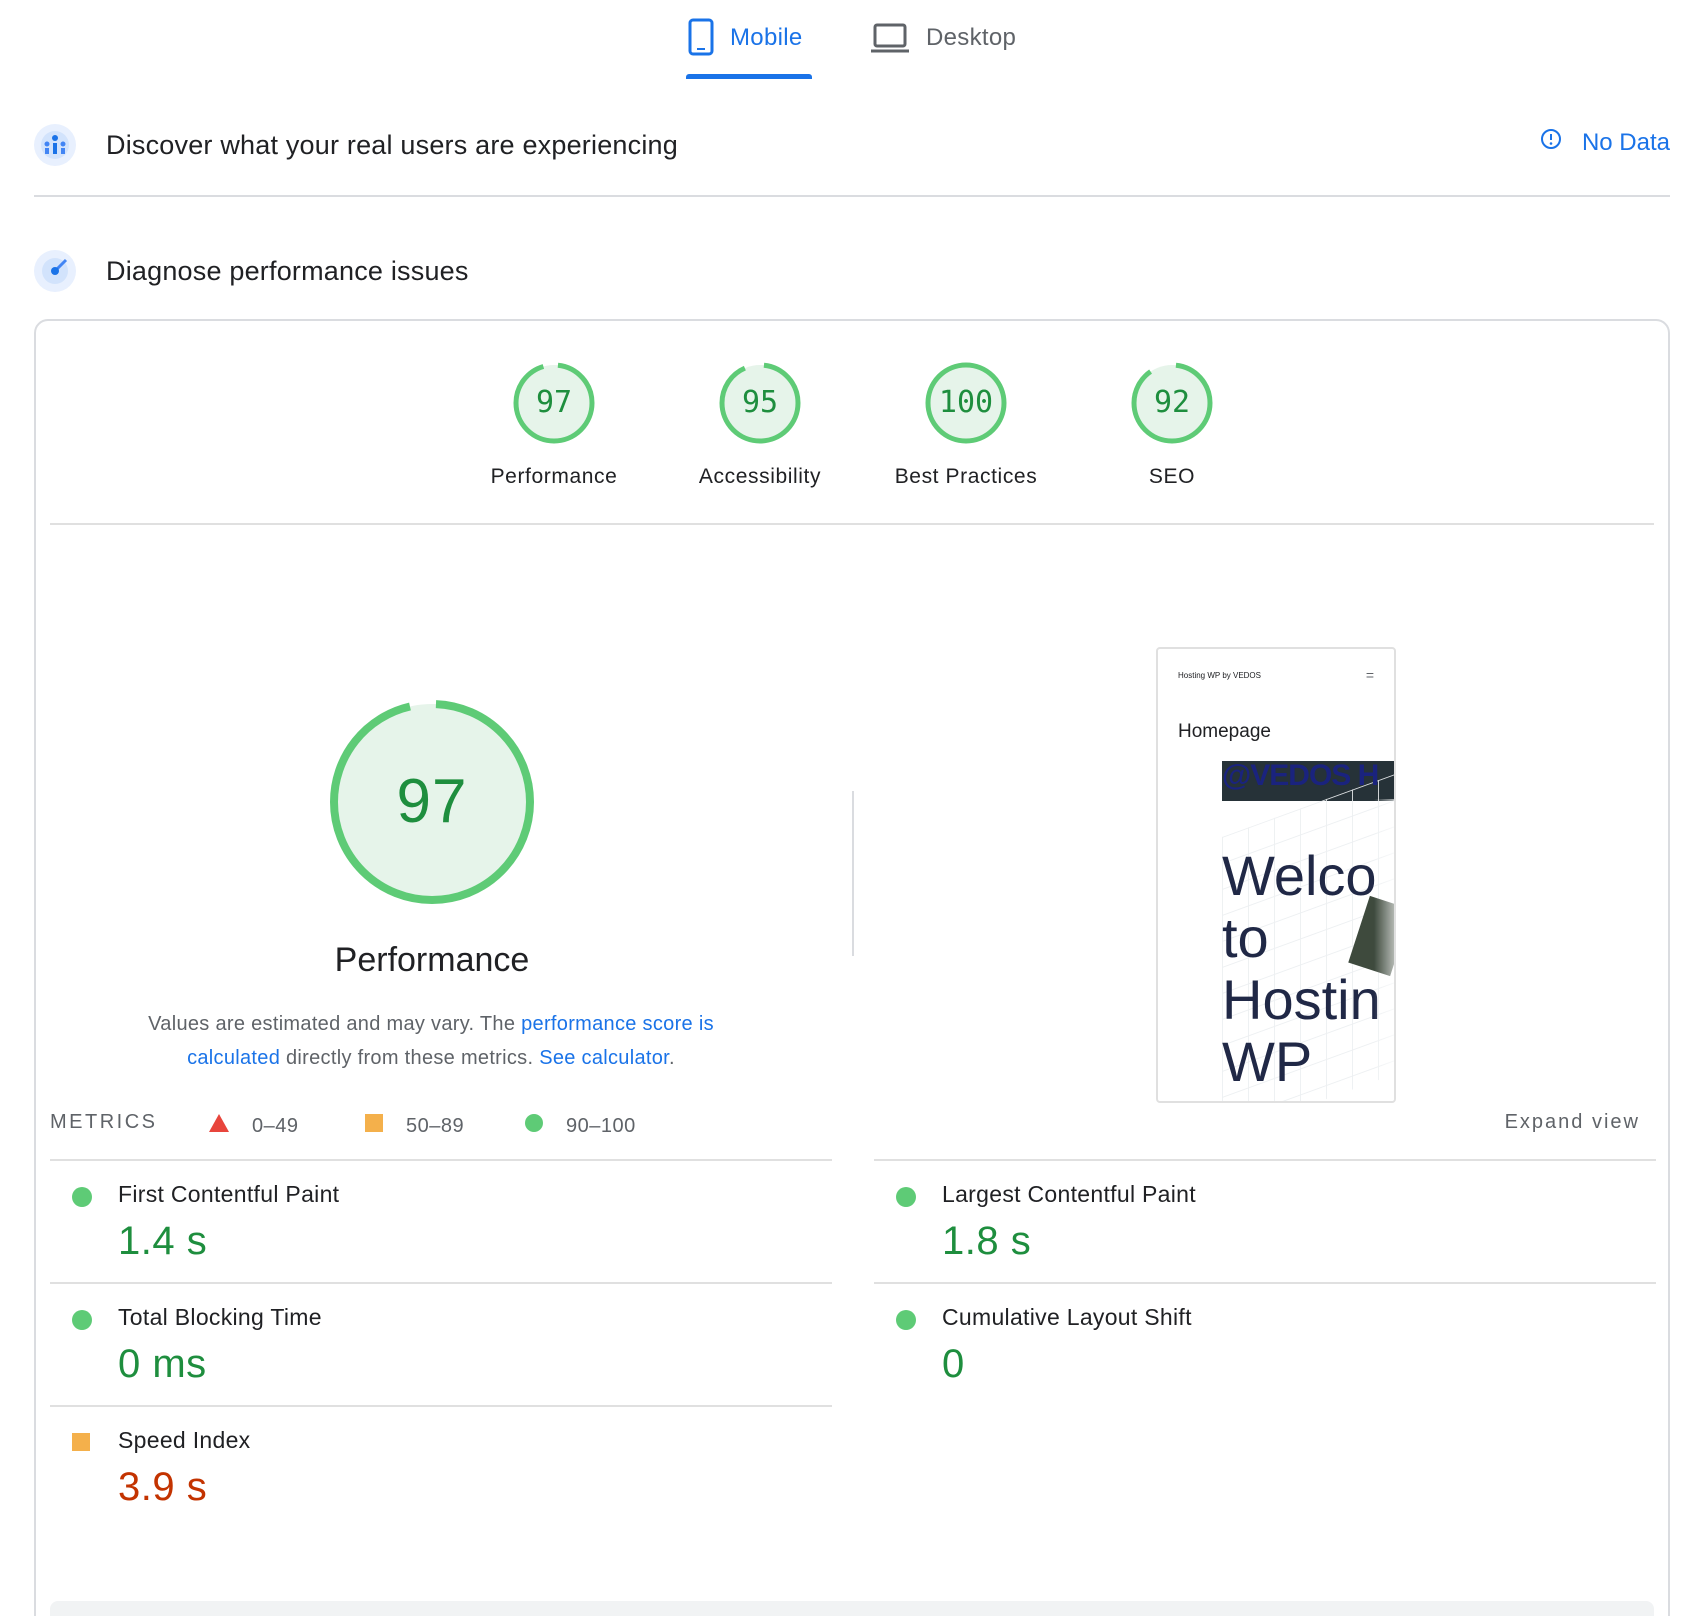  I want to click on metric-speed-index: Speed Index 3.9 s, so click(441, 1466).